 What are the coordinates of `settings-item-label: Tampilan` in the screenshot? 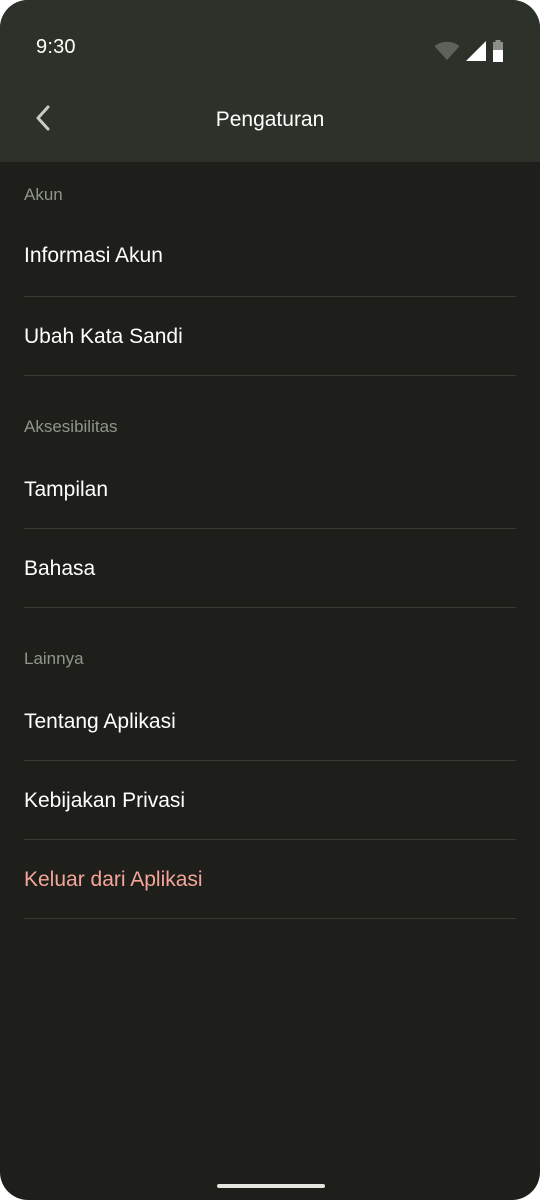 It's located at (66, 489).